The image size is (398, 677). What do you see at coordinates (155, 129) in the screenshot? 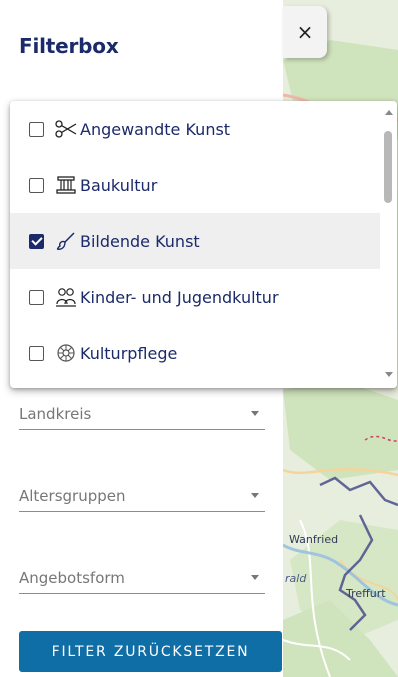
I see `option-label: Angewandte Kunst` at bounding box center [155, 129].